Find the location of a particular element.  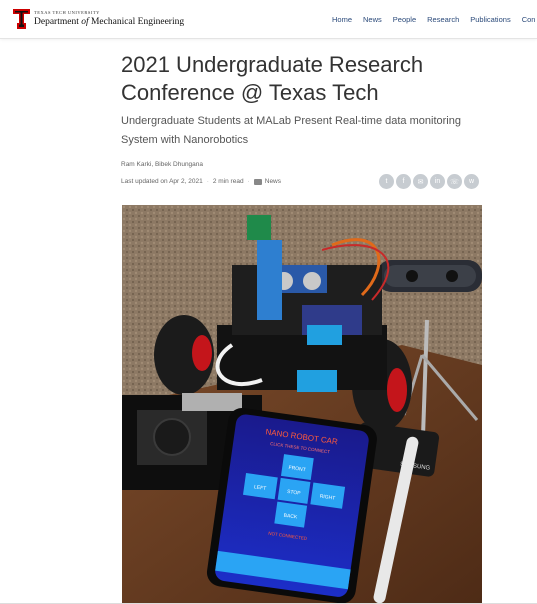

nav-research: Research is located at coordinates (443, 19).